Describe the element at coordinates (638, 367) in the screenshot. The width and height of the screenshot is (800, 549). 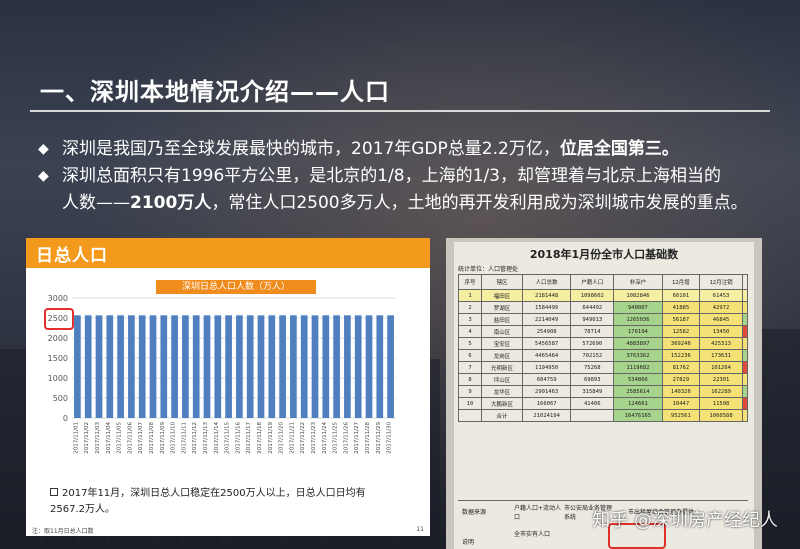
I see `table-cell: 1119682` at that location.